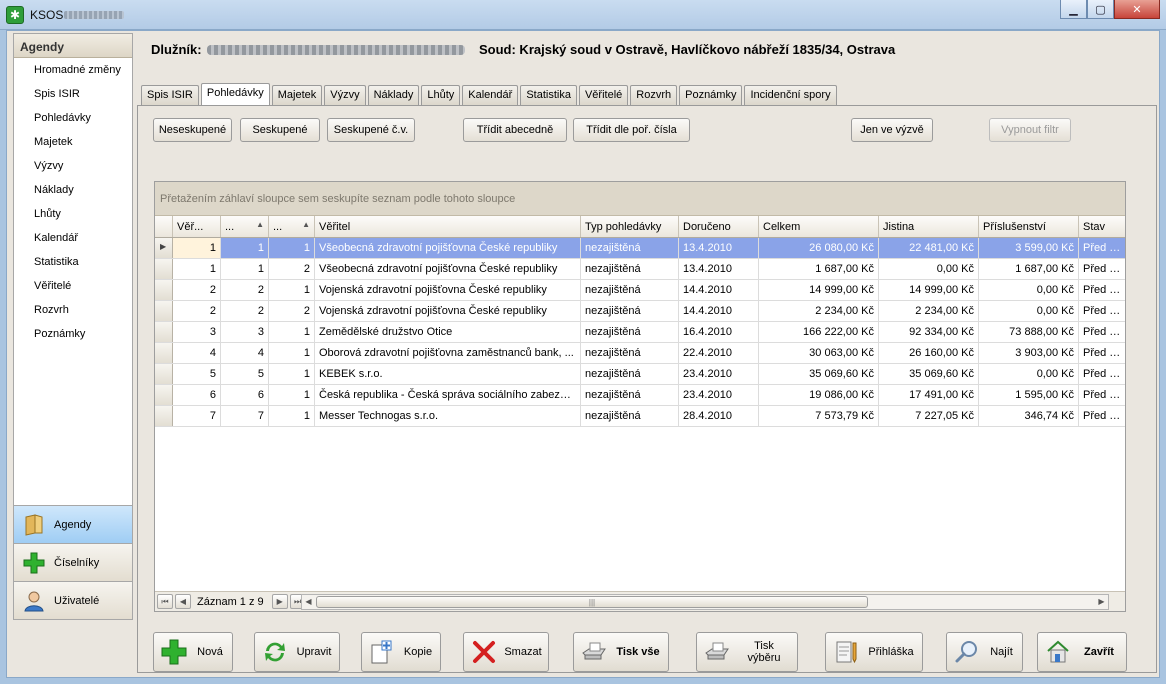  I want to click on first-record-button: ⏮, so click(165, 601).